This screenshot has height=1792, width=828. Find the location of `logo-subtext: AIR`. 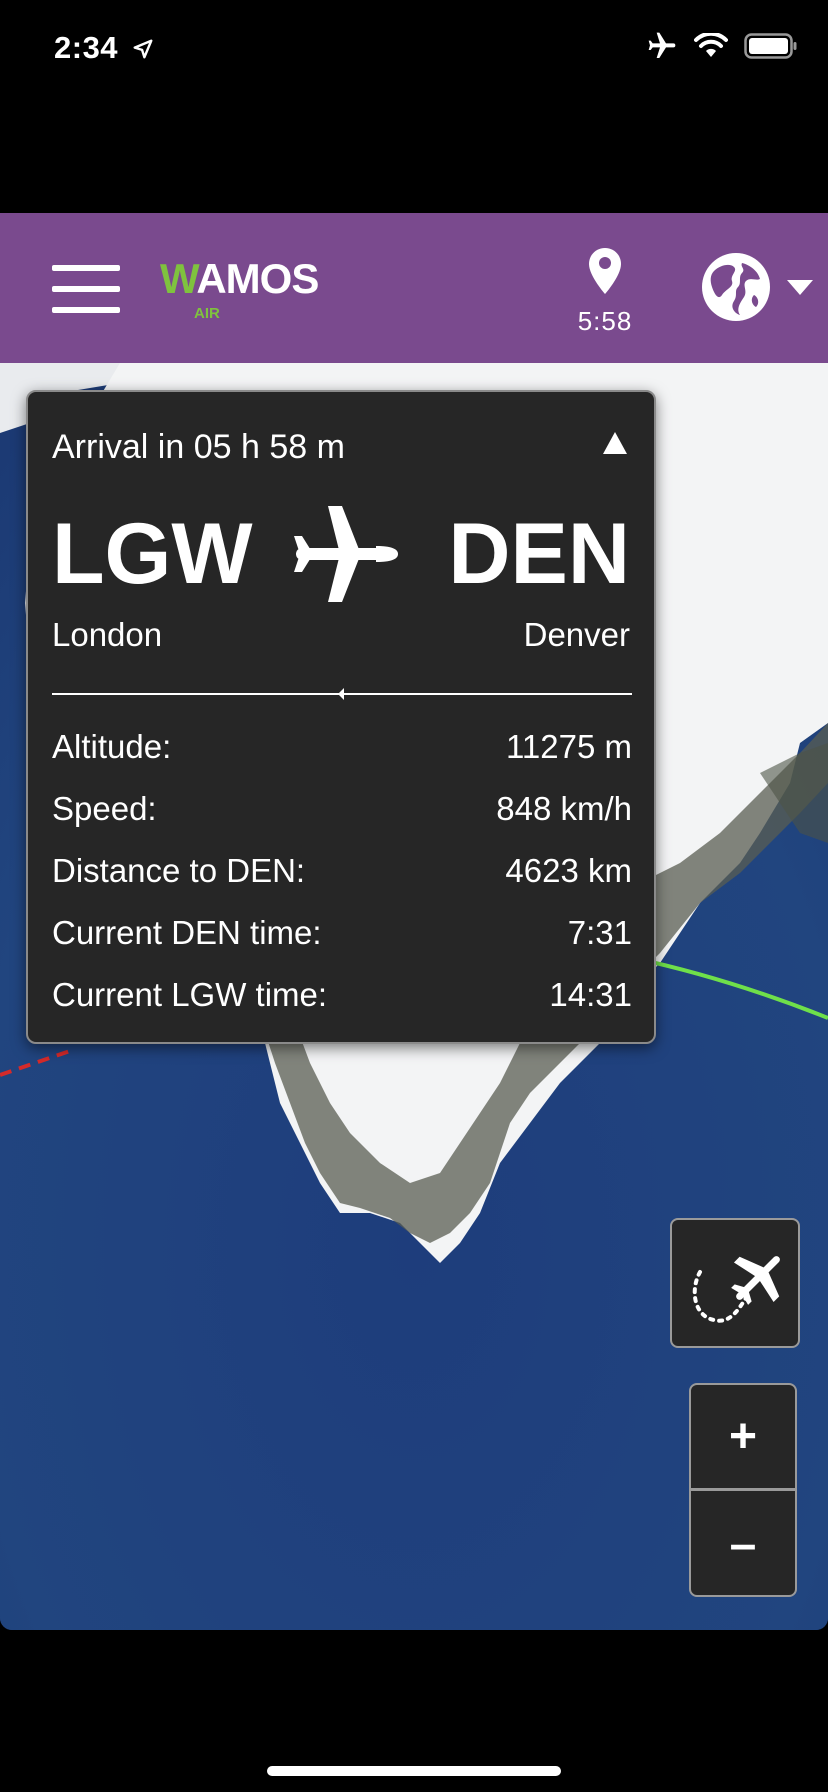

logo-subtext: AIR is located at coordinates (207, 313).